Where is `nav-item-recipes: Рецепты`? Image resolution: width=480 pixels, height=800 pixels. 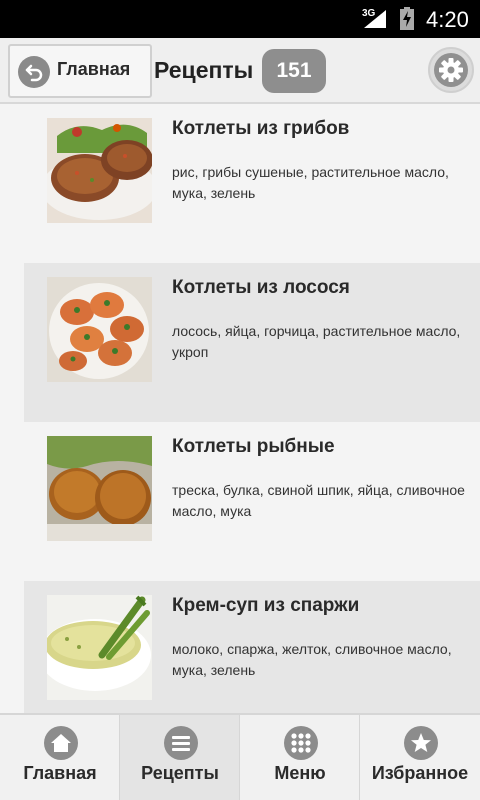 nav-item-recipes: Рецепты is located at coordinates (180, 757).